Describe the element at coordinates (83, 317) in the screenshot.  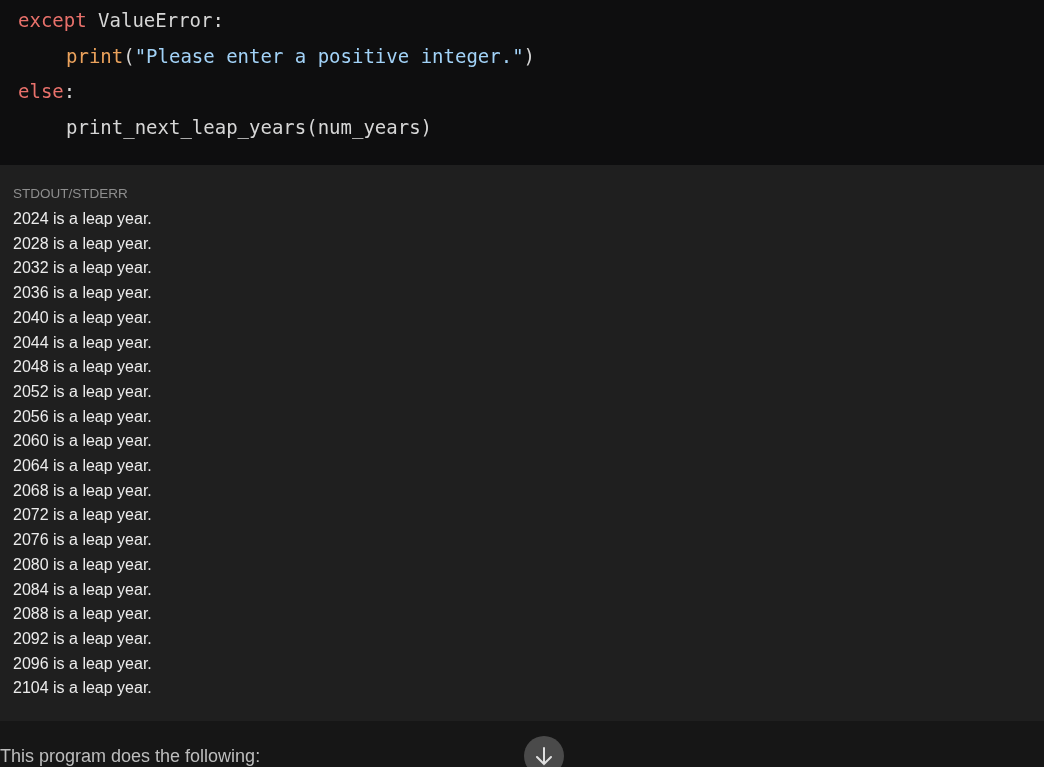
I see `output-line: 2040 is a leap year.` at that location.